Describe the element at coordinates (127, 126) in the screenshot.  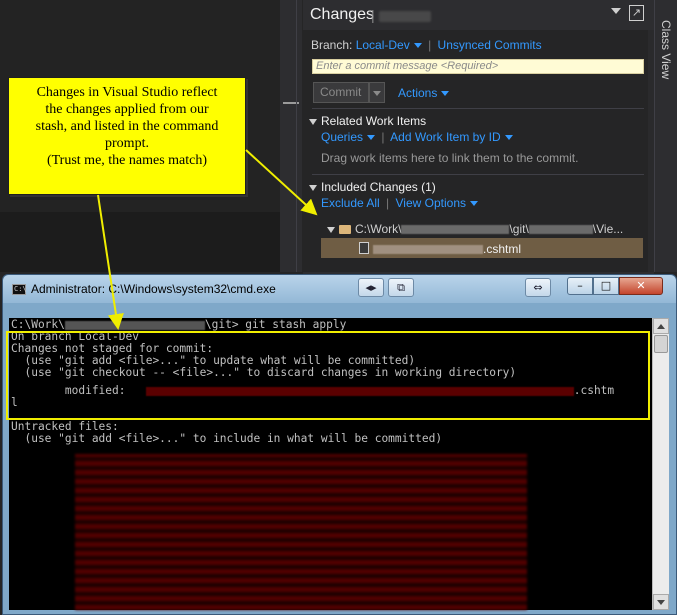
I see `callout-line: stash, and listed in the command` at that location.